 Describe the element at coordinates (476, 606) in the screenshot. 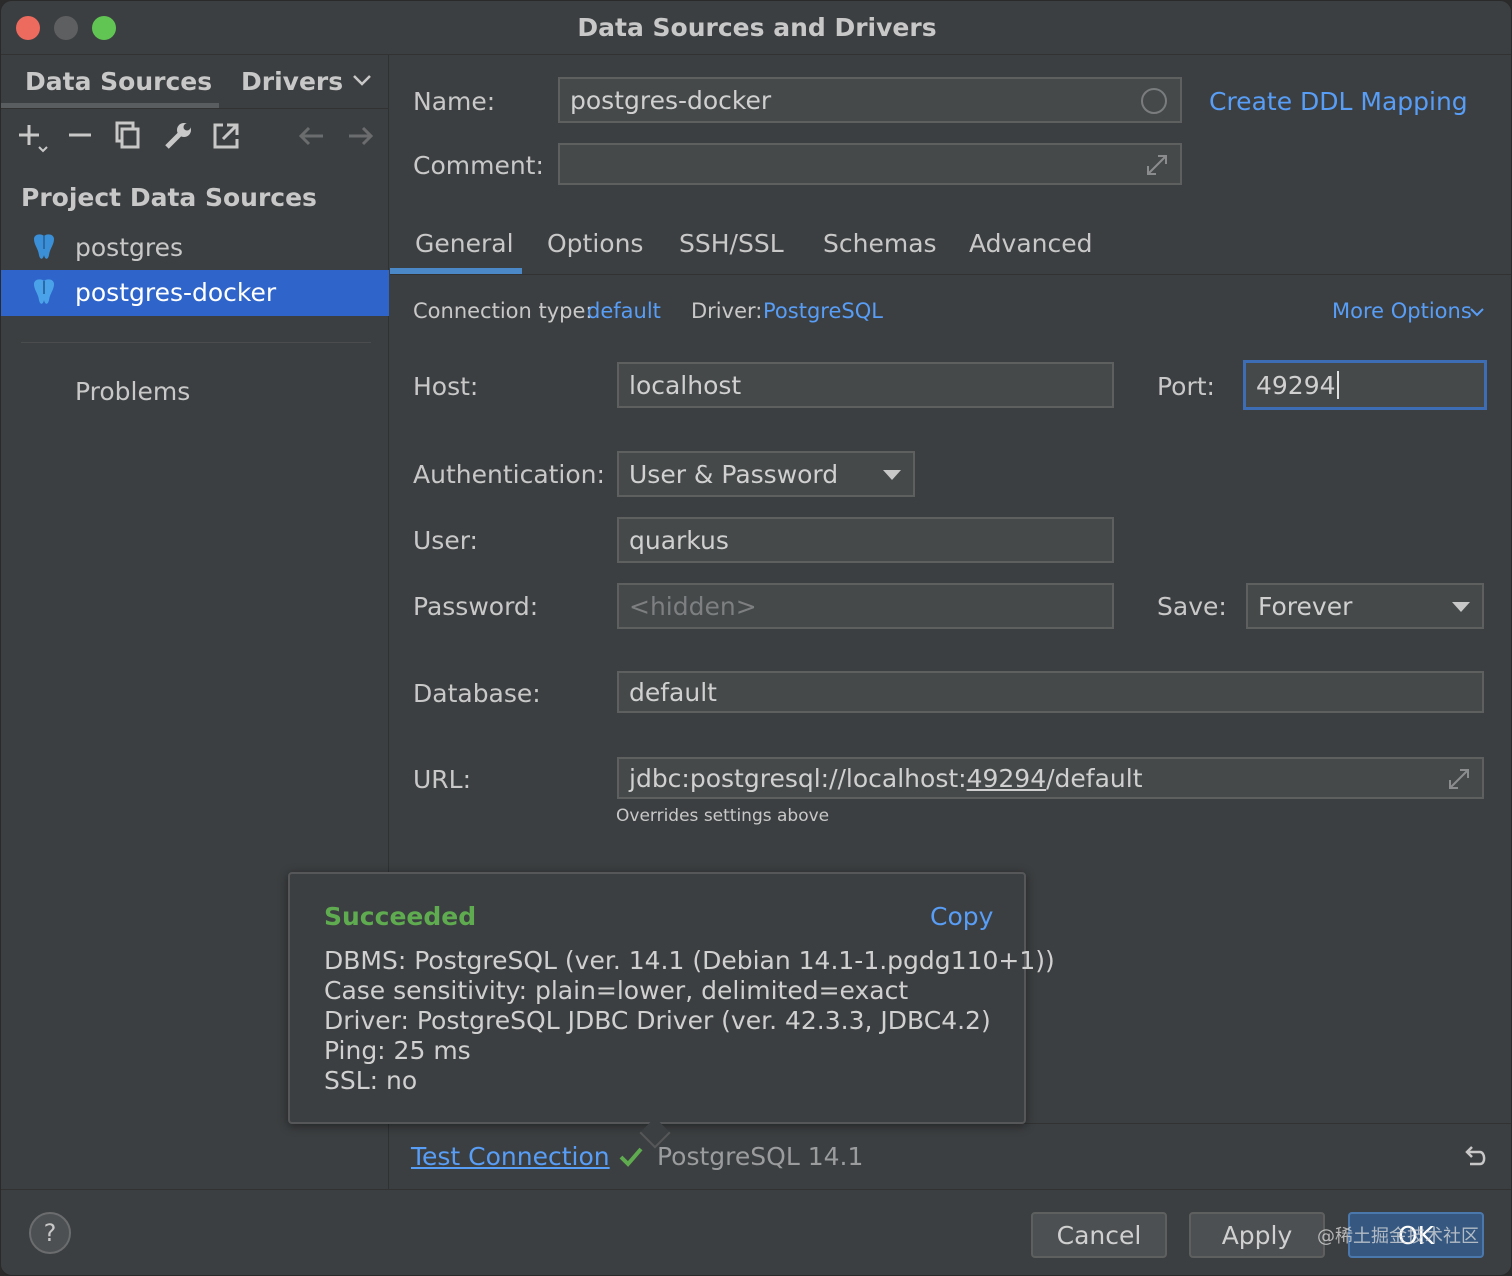

I see `password-label: Password:` at that location.